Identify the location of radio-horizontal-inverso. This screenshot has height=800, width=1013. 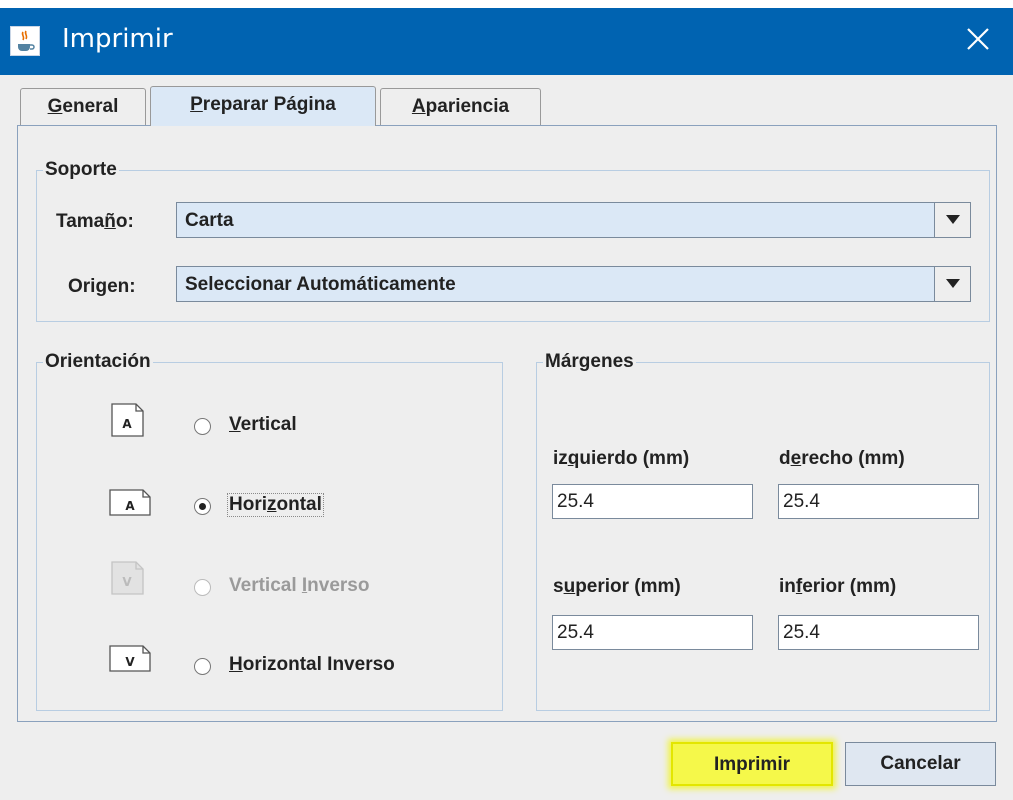
(202, 666).